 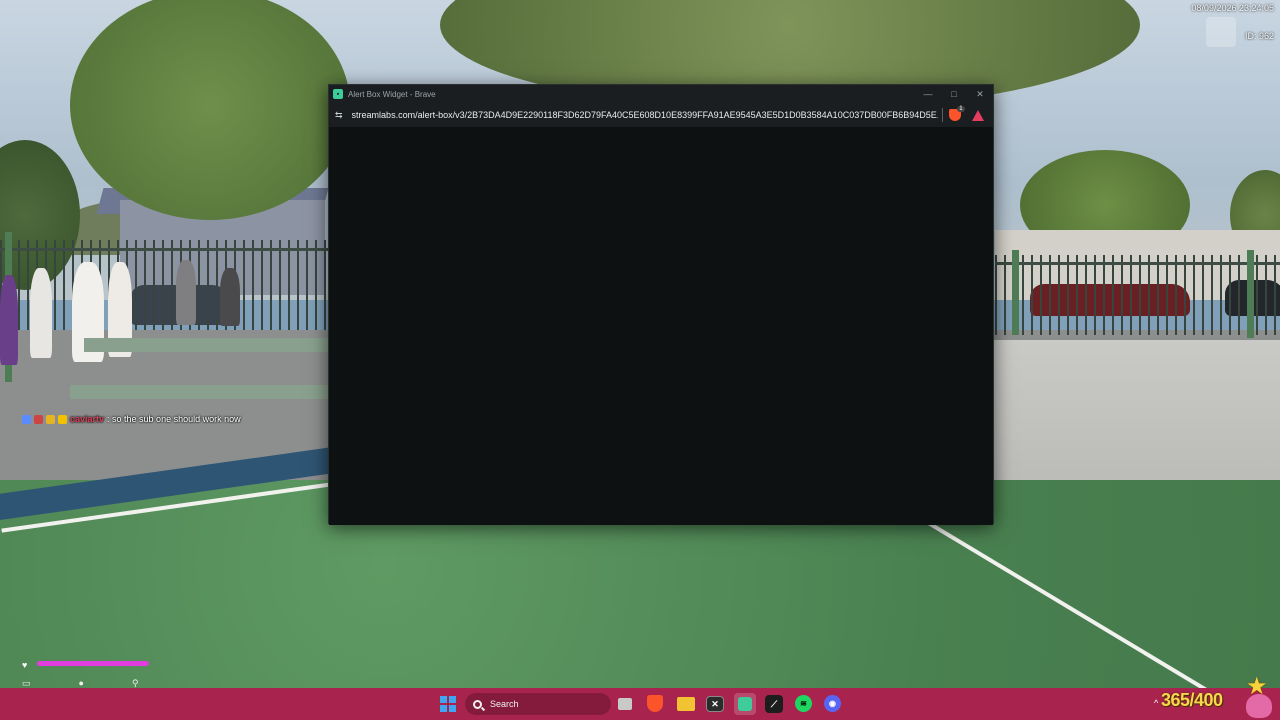 I want to click on tree, so click(x=210, y=110).